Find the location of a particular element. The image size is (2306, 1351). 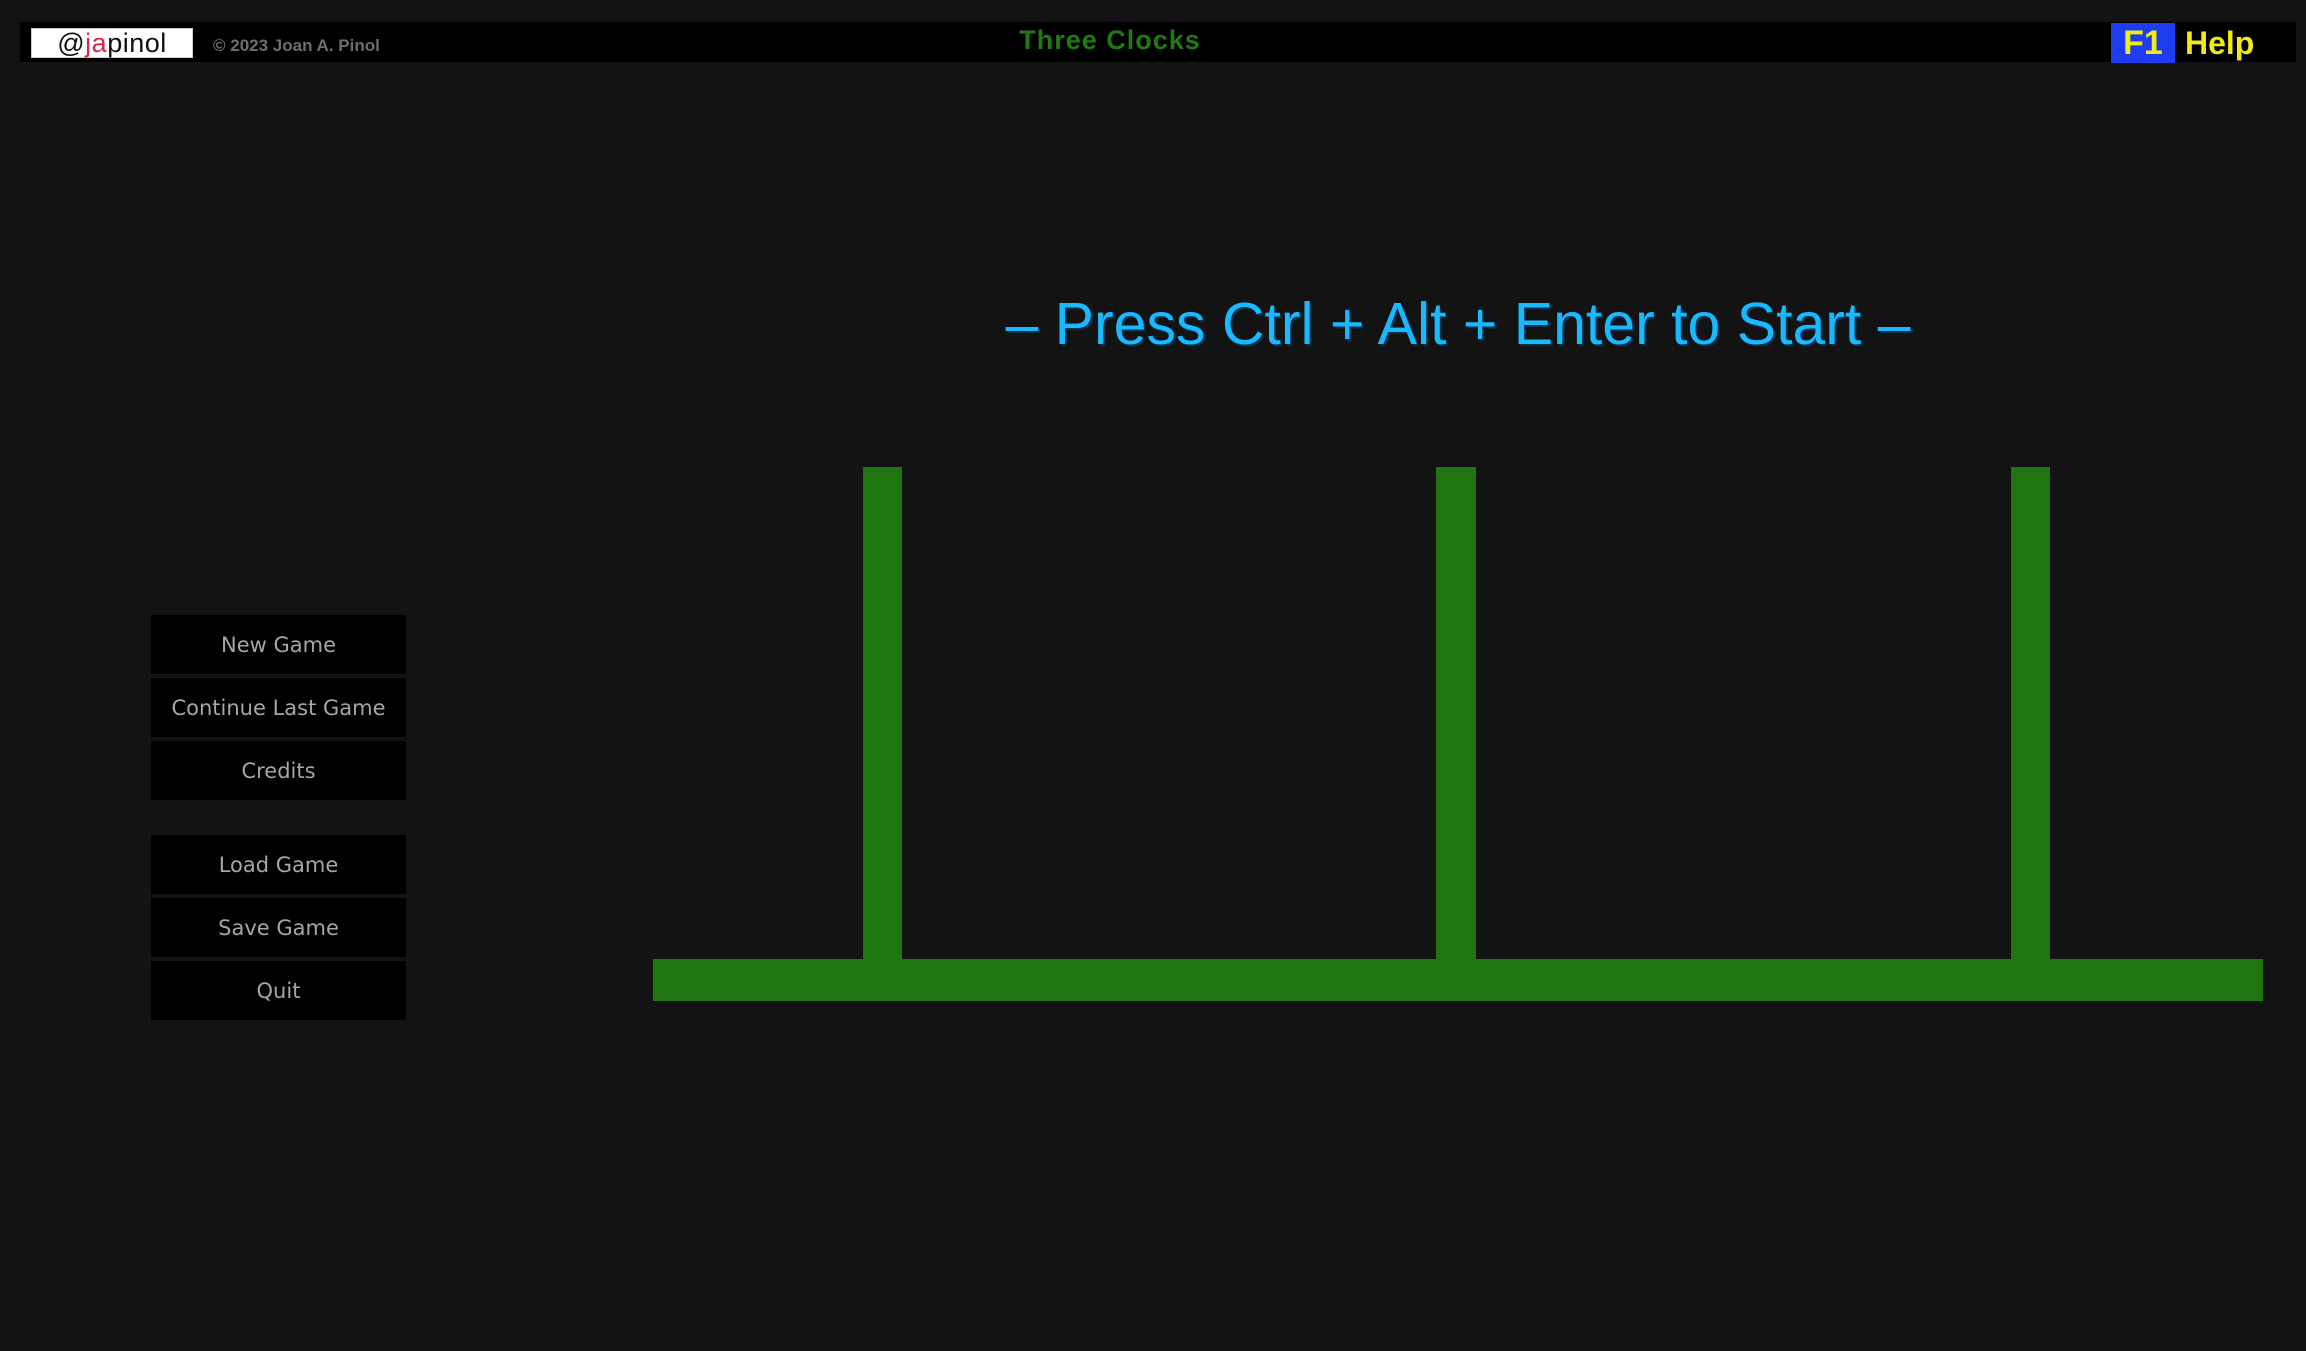

help-label: Help is located at coordinates (2220, 42).